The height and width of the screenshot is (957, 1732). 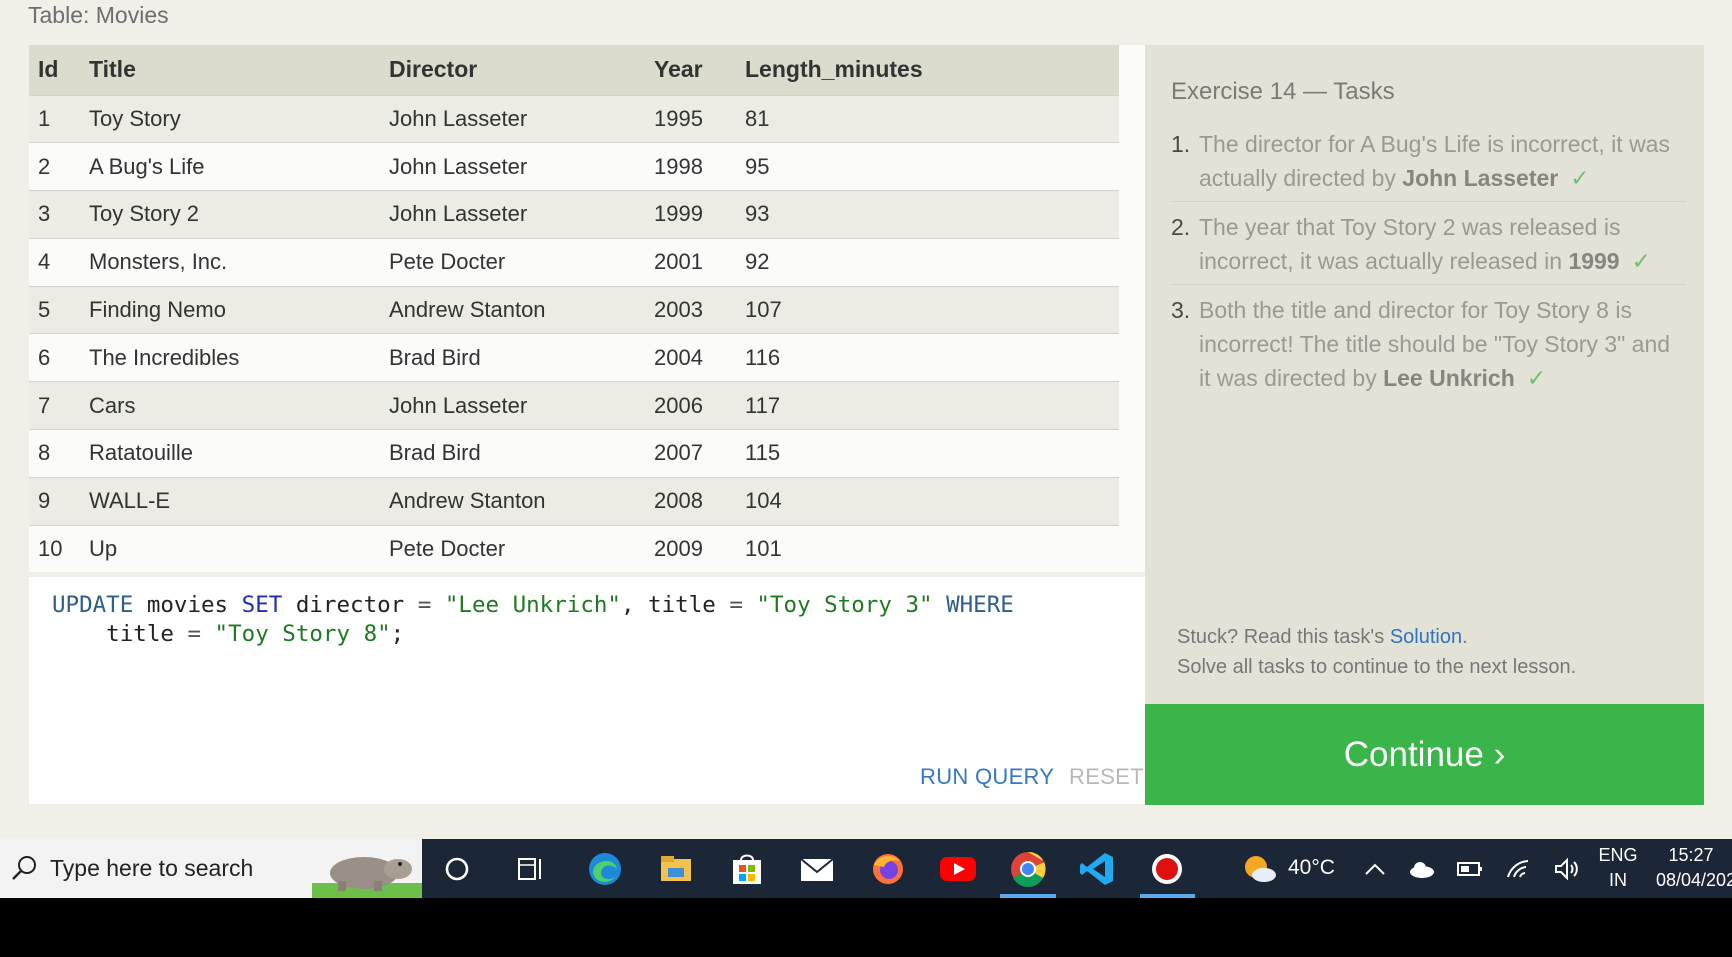 What do you see at coordinates (932, 166) in the screenshot?
I see `cell-length: 95` at bounding box center [932, 166].